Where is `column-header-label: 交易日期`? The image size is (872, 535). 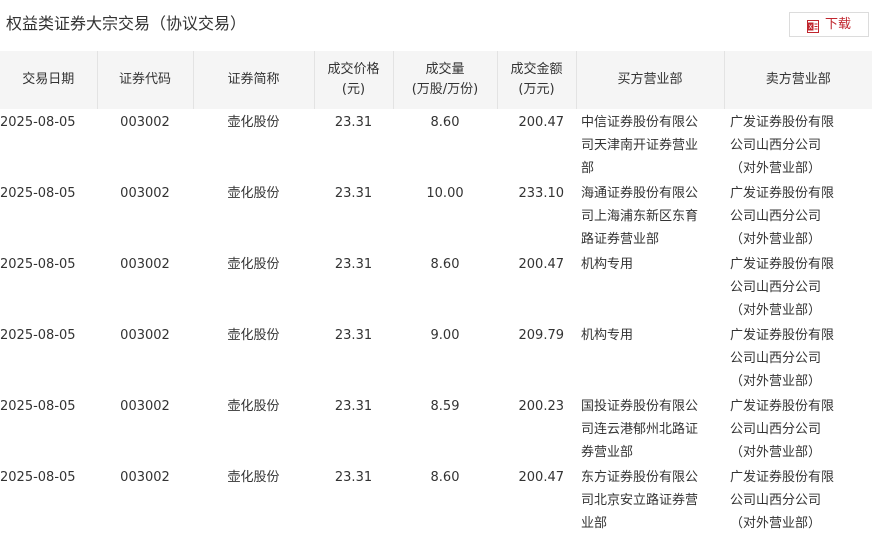 column-header-label: 交易日期 is located at coordinates (48, 80).